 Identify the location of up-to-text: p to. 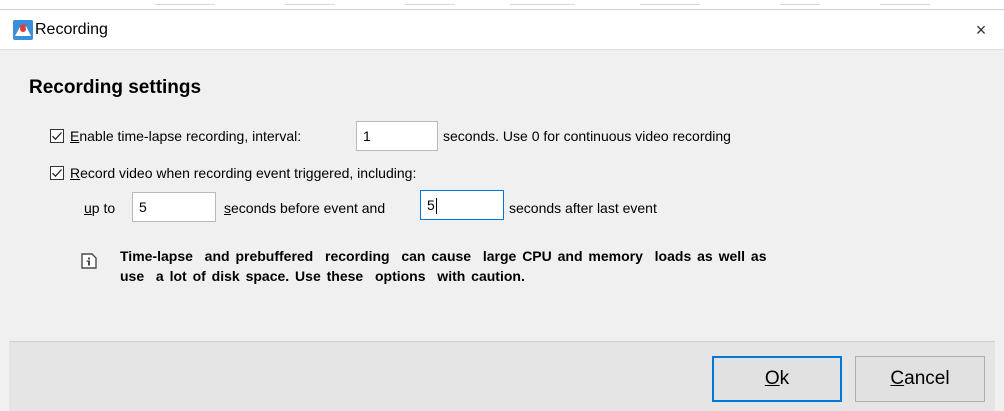
(103, 208).